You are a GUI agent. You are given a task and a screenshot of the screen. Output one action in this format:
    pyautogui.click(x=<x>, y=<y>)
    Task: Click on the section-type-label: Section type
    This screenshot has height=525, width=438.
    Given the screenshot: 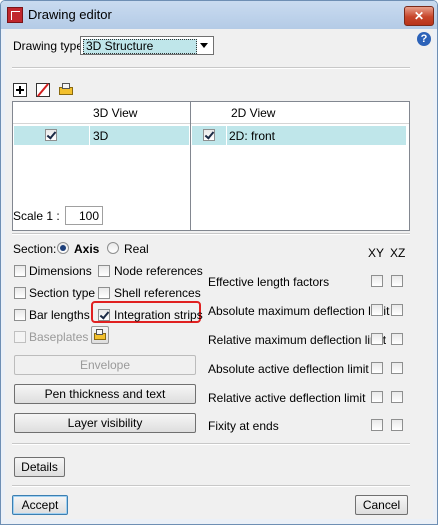 What is the action you would take?
    pyautogui.click(x=62, y=293)
    